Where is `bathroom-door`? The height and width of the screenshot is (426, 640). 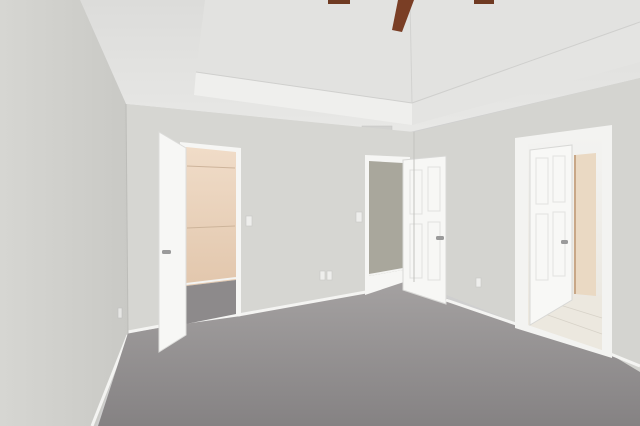
bathroom-door is located at coordinates (551, 235).